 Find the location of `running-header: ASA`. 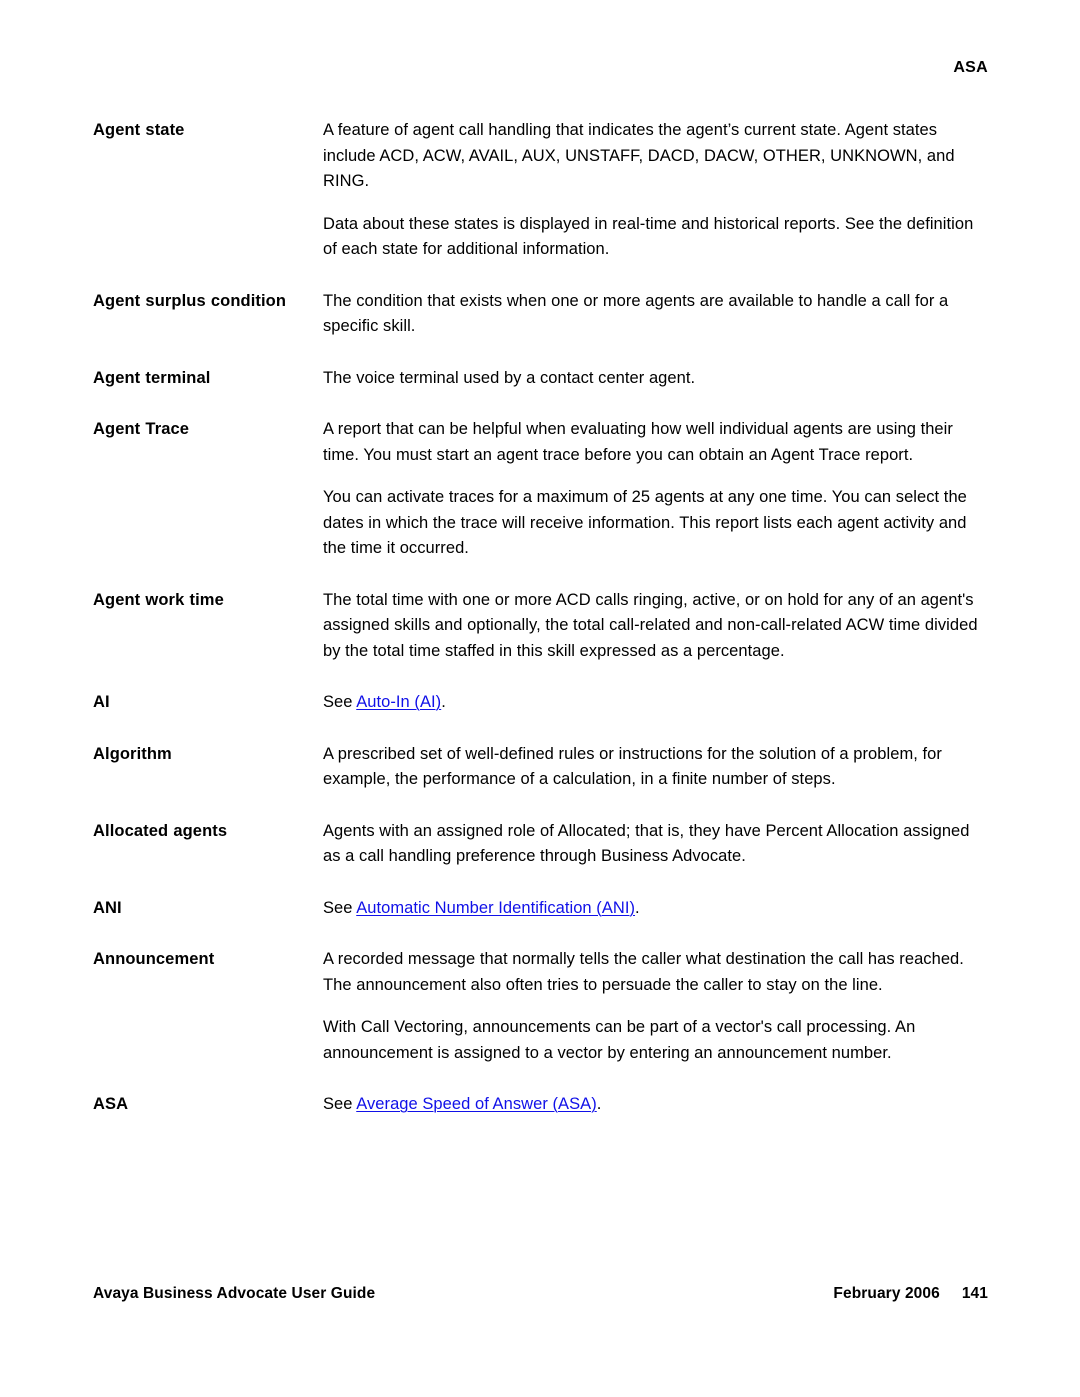

running-header: ASA is located at coordinates (970, 67).